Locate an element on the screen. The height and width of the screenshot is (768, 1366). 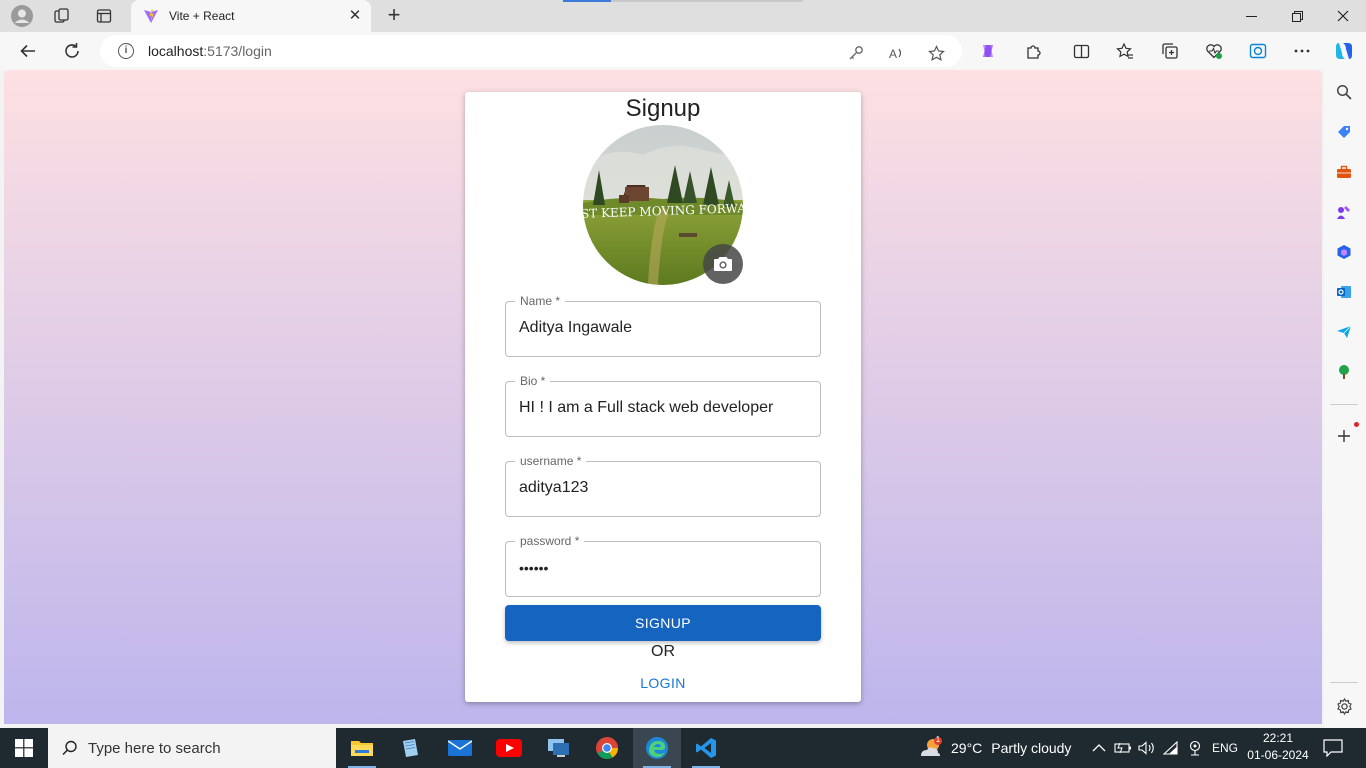
windows-start-icon is located at coordinates (24, 748).